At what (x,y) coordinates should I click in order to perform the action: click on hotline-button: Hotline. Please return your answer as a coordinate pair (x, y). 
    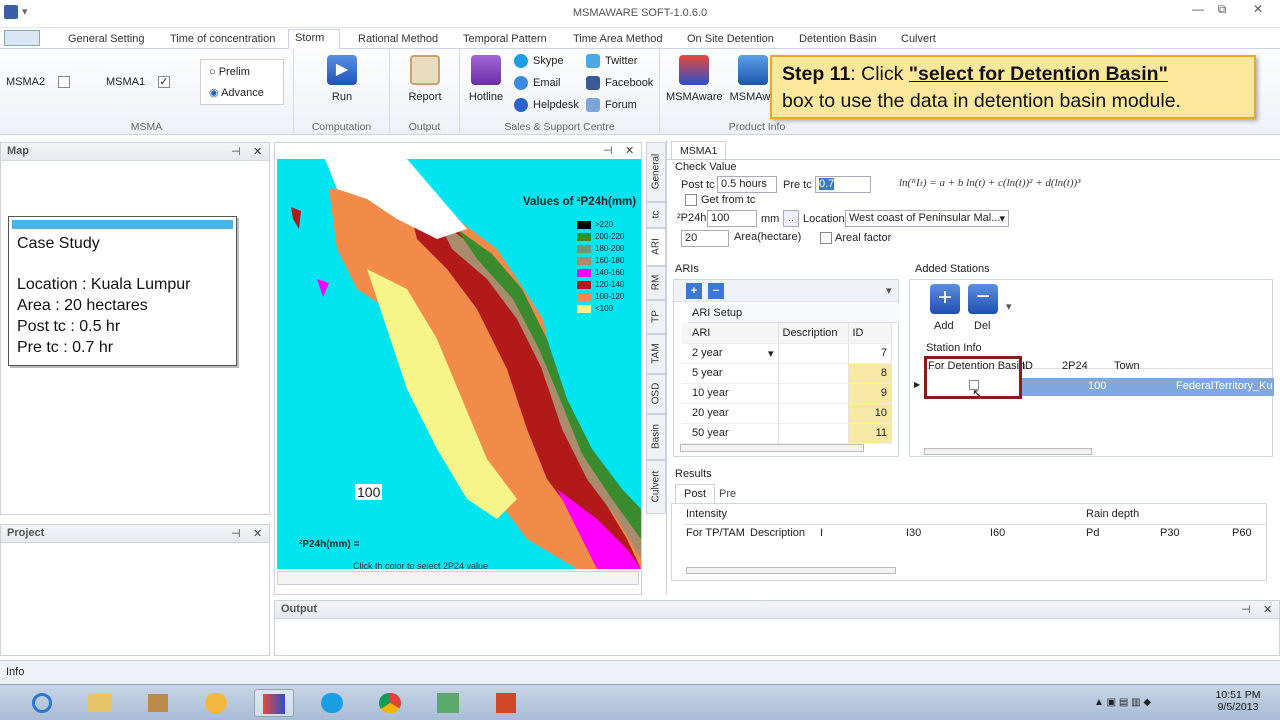
    Looking at the image, I should click on (486, 79).